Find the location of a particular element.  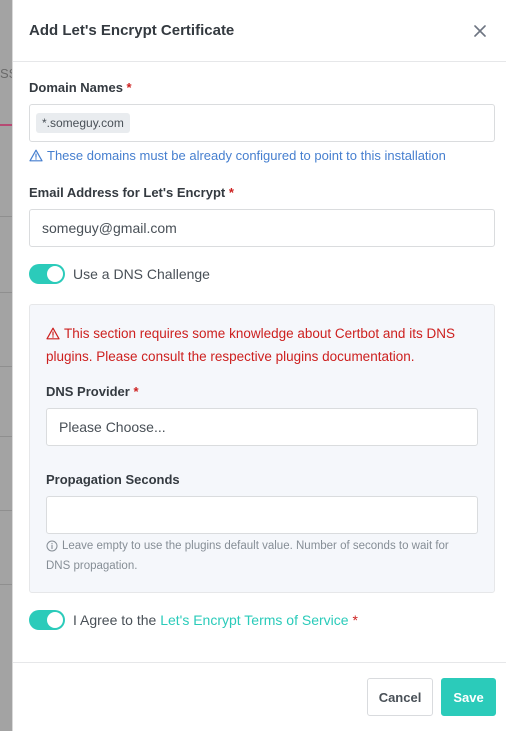

save-button: Save is located at coordinates (468, 697).